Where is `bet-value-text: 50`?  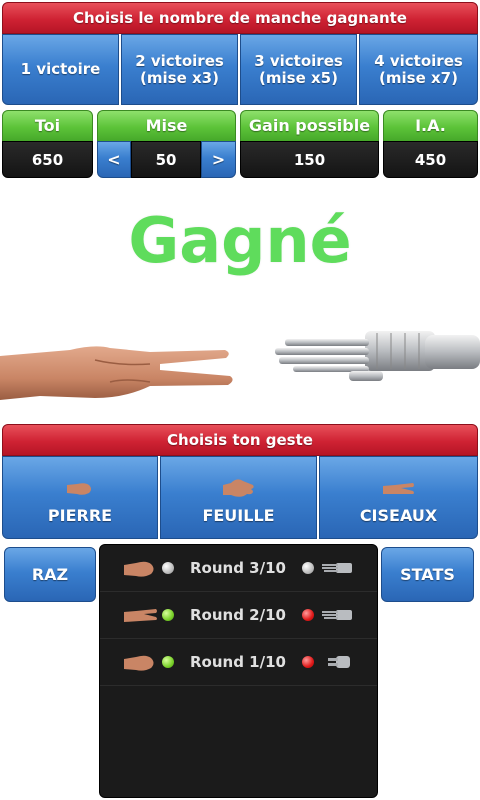
bet-value-text: 50 is located at coordinates (166, 160).